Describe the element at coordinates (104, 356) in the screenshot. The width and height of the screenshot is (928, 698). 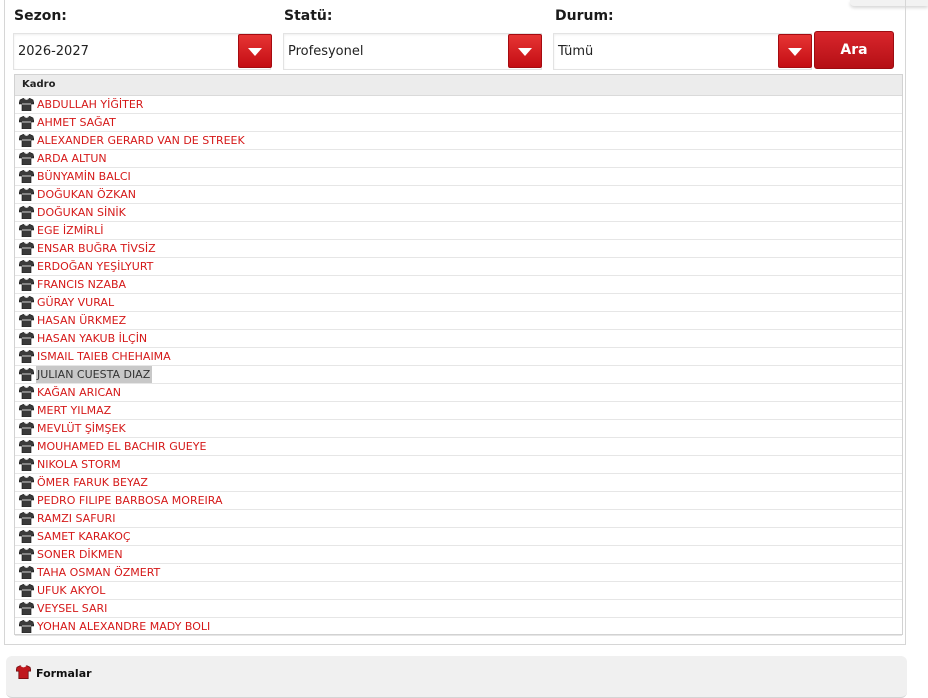
I see `player-name-link: ISMAIL TAIEB CHEHAIMA` at that location.